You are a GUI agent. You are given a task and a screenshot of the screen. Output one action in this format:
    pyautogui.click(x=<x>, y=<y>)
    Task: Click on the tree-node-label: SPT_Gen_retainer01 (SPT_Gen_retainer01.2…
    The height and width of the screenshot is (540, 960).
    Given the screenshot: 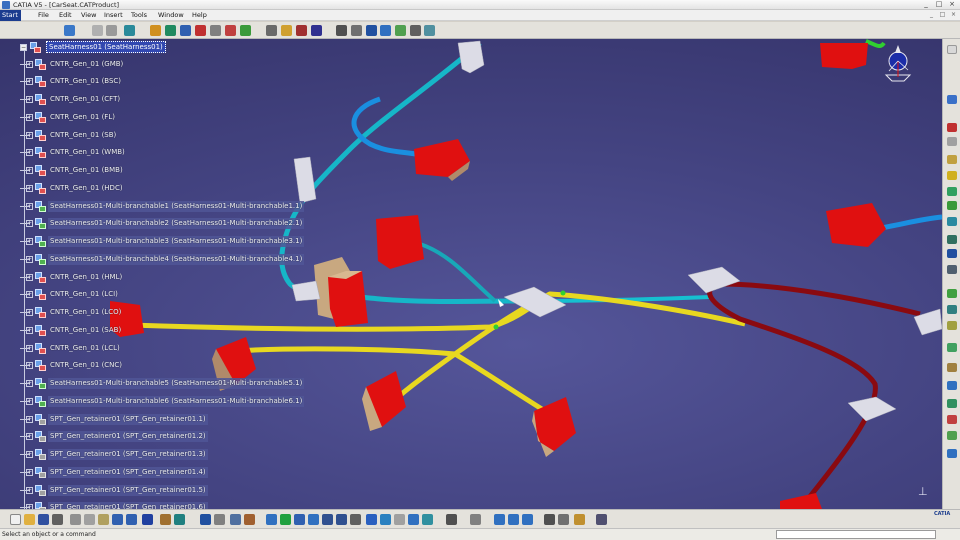 What is the action you would take?
    pyautogui.click(x=128, y=437)
    